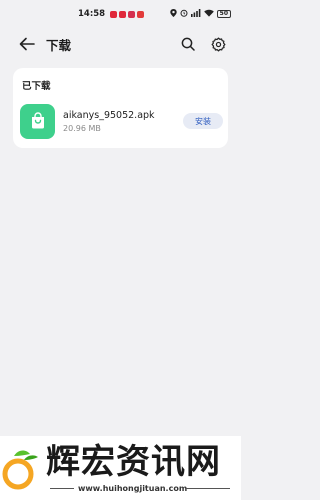 The image size is (320, 500). I want to click on shopping-bag-icon, so click(37, 120).